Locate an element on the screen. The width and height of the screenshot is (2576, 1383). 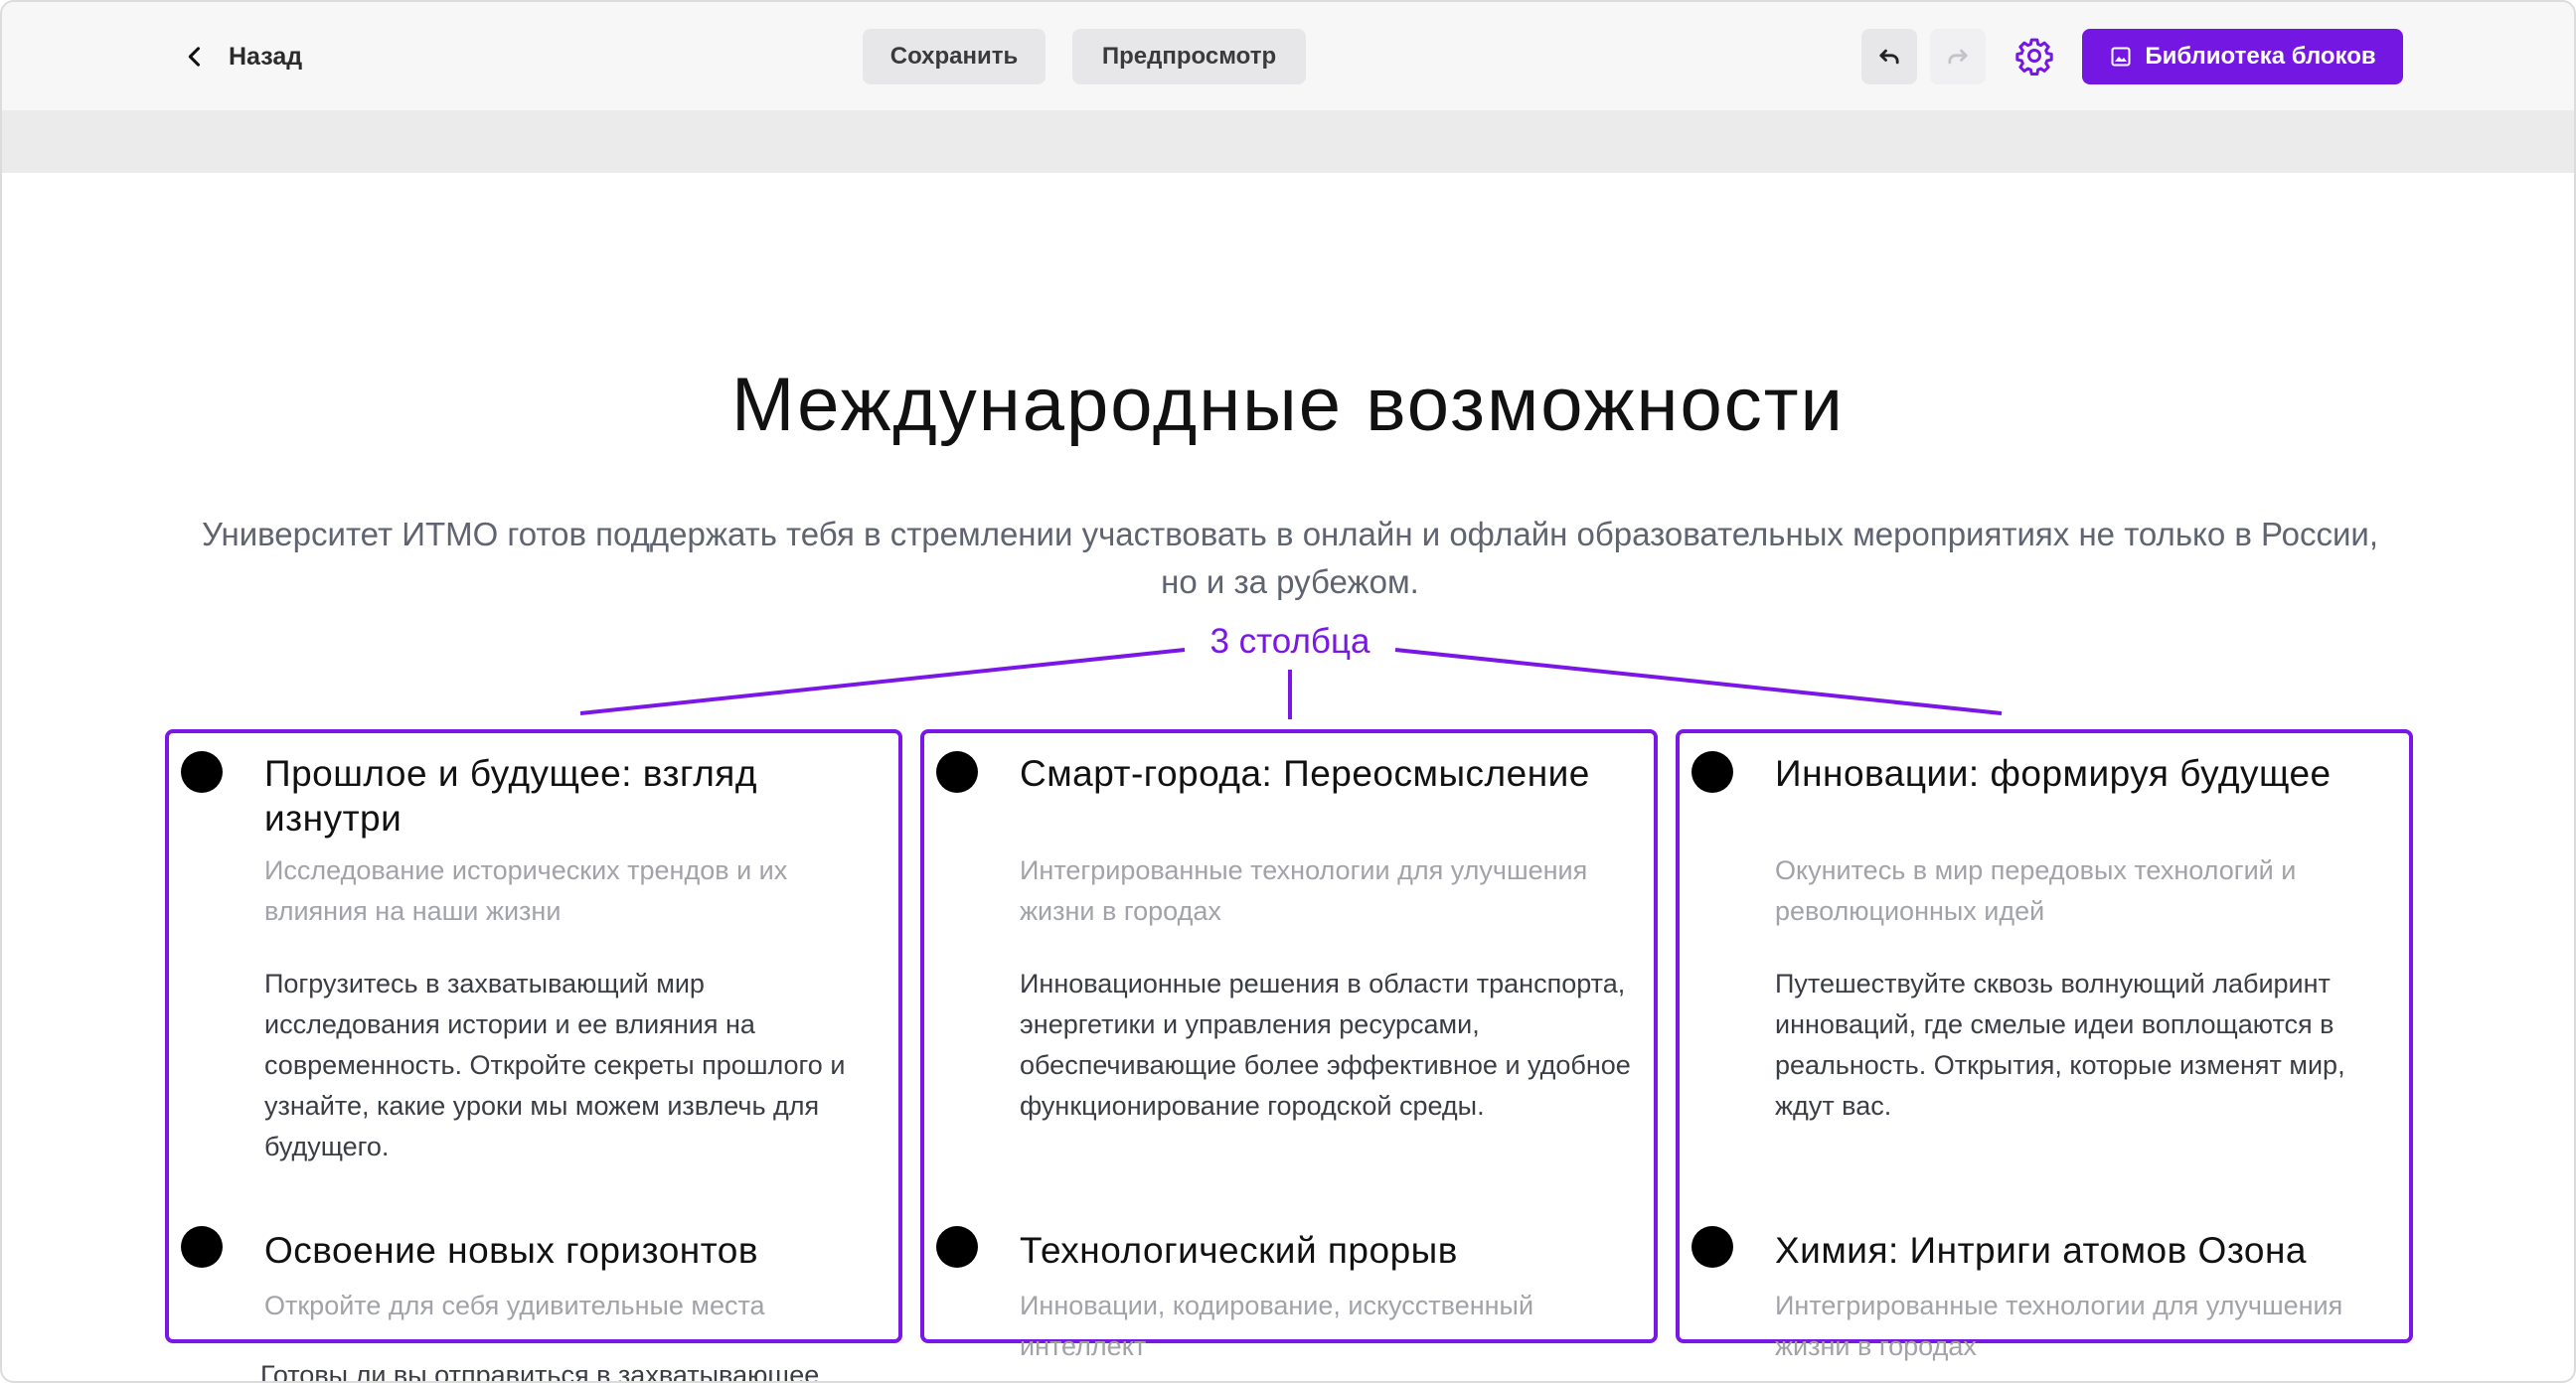
chevron-left-icon is located at coordinates (194, 57).